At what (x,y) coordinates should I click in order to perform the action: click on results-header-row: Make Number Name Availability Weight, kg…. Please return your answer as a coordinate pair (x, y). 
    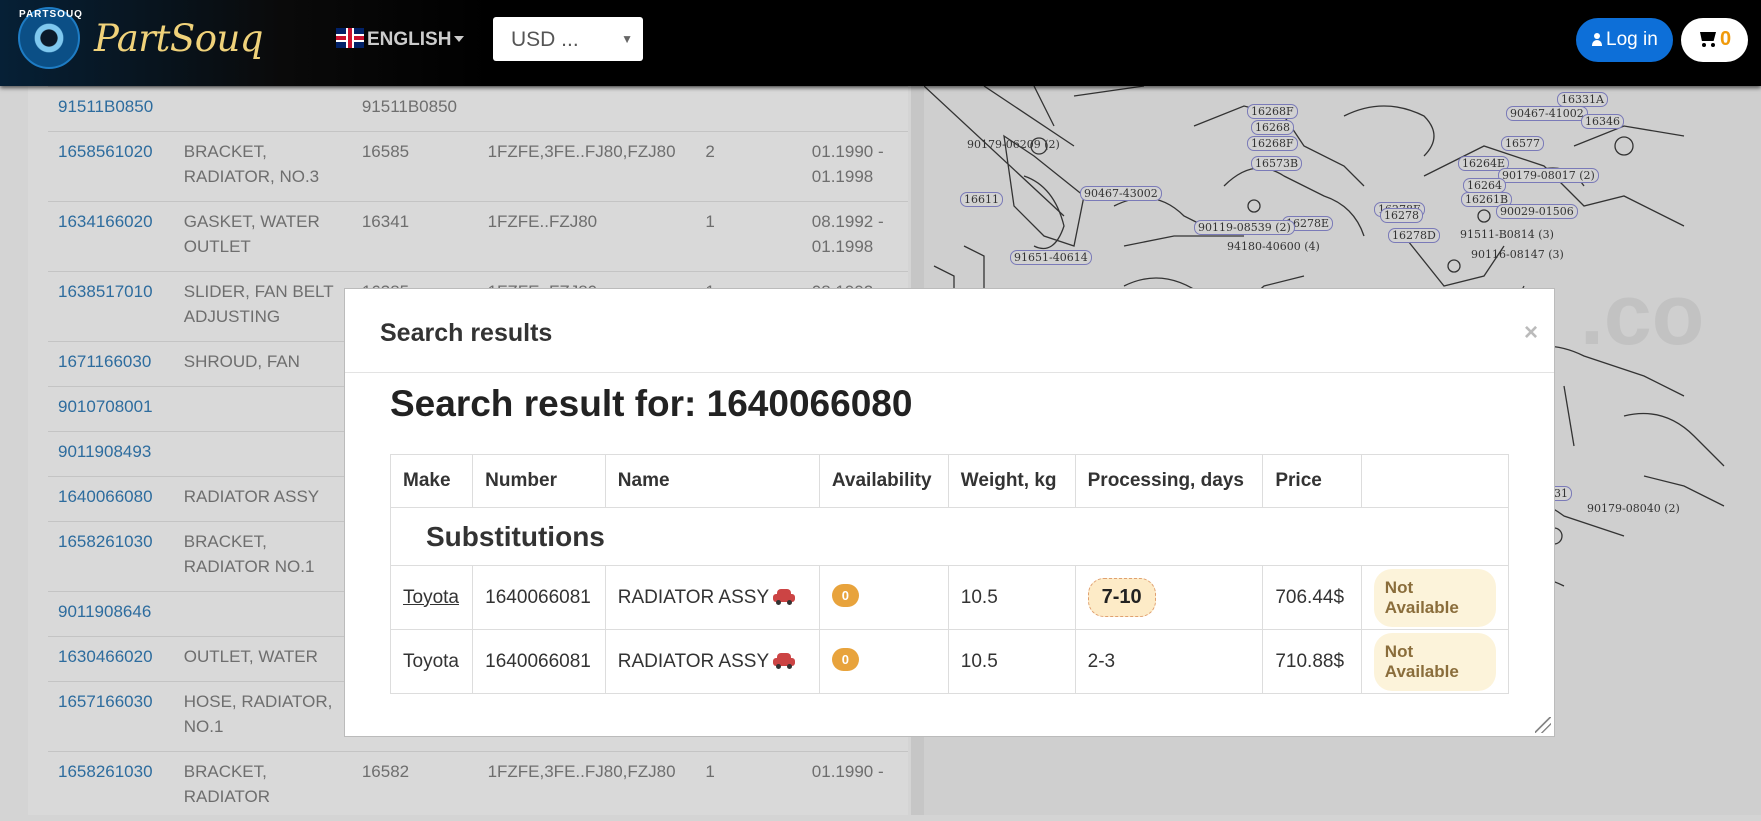
    Looking at the image, I should click on (950, 481).